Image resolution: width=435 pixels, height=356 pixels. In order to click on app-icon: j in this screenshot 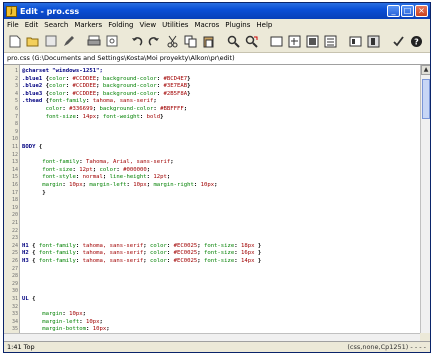, I will do `click(11, 11)`.